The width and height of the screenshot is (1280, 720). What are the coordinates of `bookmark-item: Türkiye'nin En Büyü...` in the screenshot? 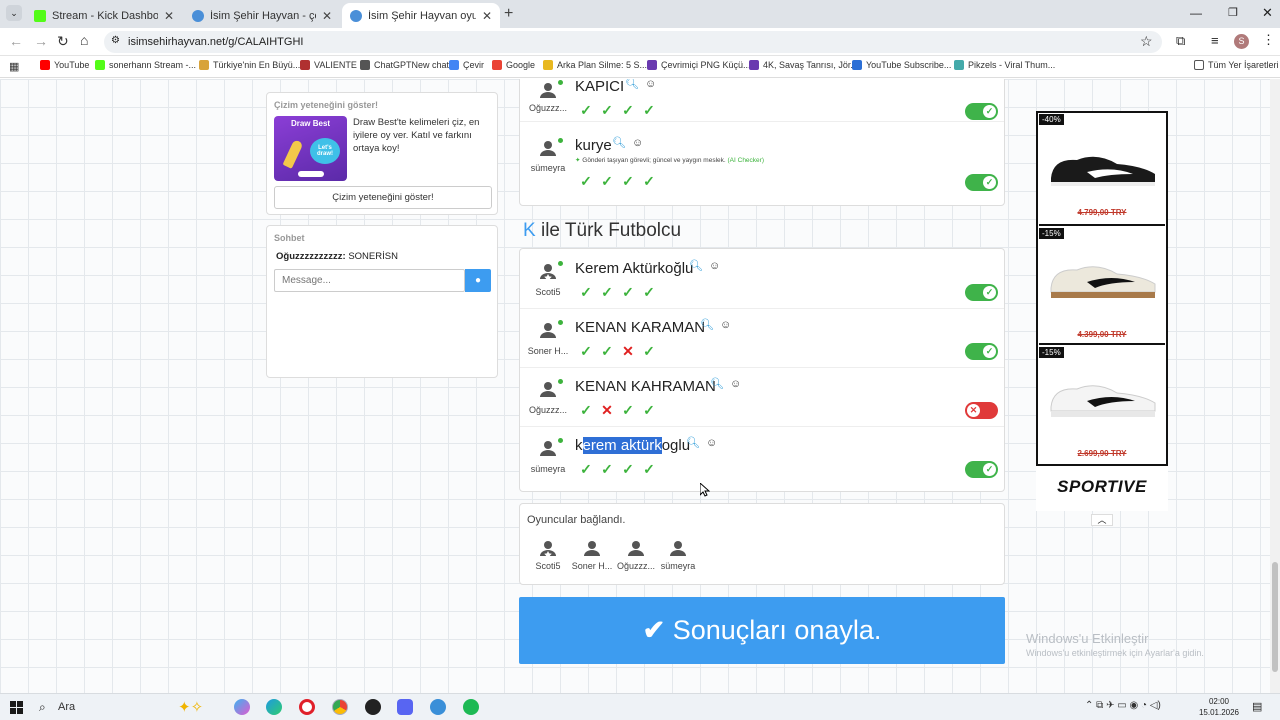 It's located at (249, 65).